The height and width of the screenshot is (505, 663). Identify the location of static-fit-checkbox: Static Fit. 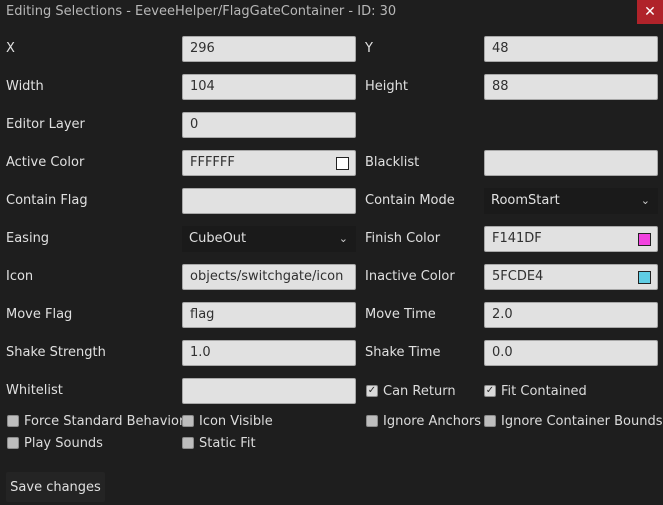
(219, 443).